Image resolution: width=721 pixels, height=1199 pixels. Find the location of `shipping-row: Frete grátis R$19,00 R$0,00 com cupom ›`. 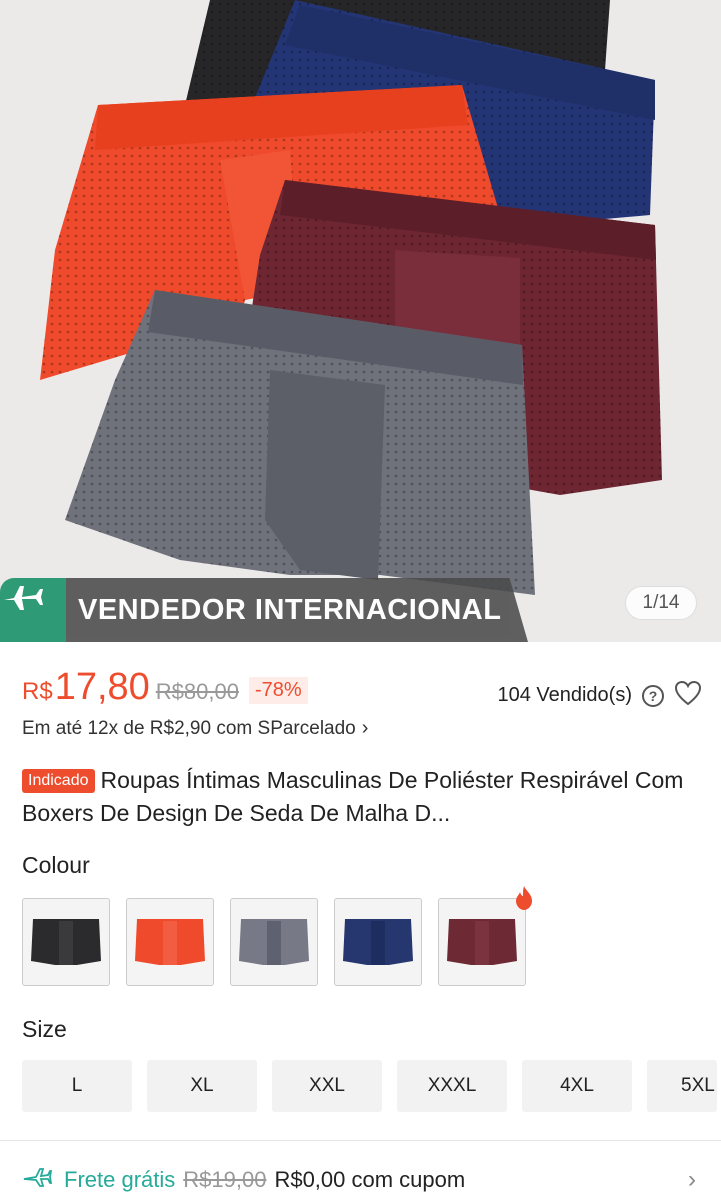

shipping-row: Frete grátis R$19,00 R$0,00 com cupom › is located at coordinates (361, 1179).